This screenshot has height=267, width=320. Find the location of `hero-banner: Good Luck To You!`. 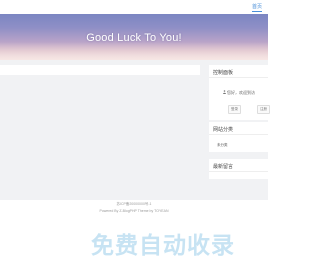

hero-banner: Good Luck To You! is located at coordinates (134, 37).